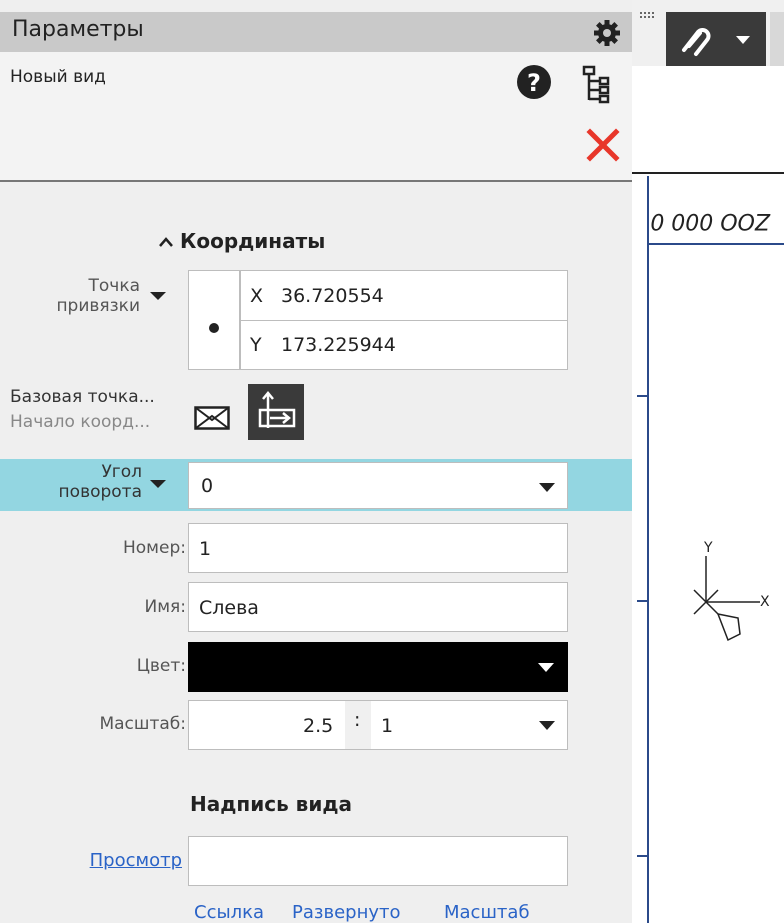 The width and height of the screenshot is (784, 923). I want to click on x-value: 36.720554, so click(332, 296).